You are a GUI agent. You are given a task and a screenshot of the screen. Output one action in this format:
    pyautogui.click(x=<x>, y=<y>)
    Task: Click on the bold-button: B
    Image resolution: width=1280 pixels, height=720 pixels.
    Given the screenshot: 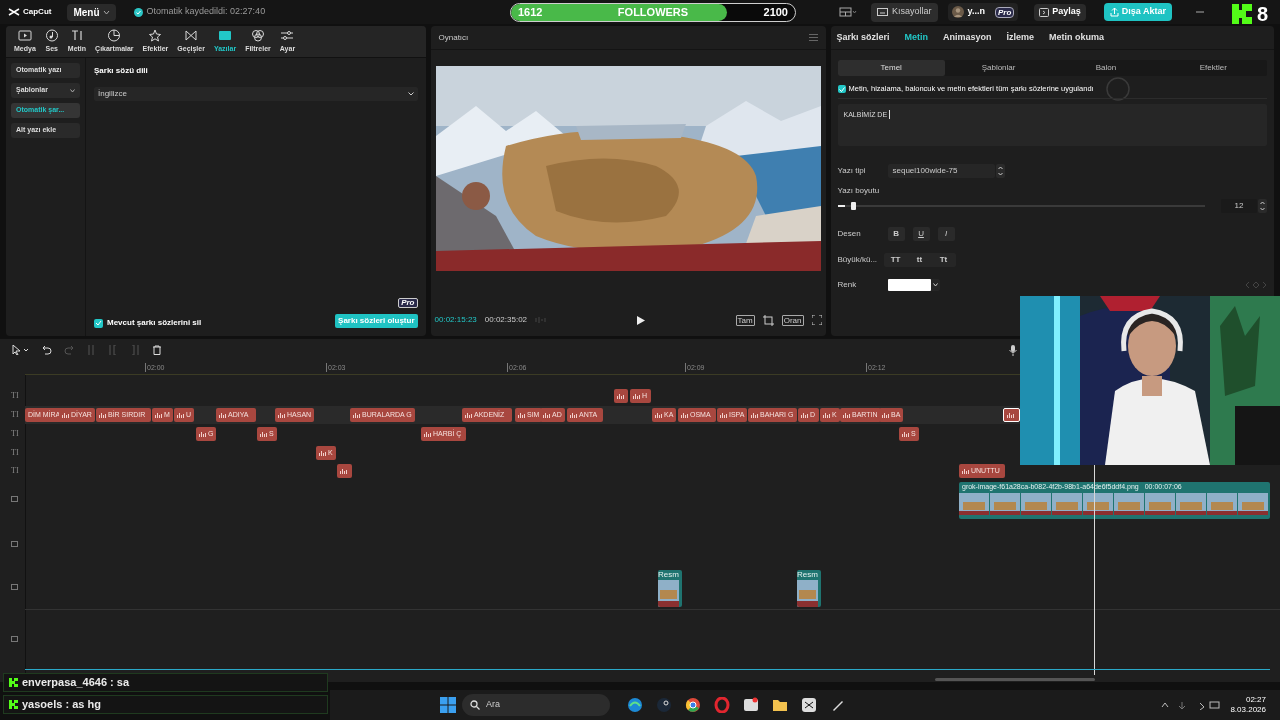 What is the action you would take?
    pyautogui.click(x=896, y=234)
    